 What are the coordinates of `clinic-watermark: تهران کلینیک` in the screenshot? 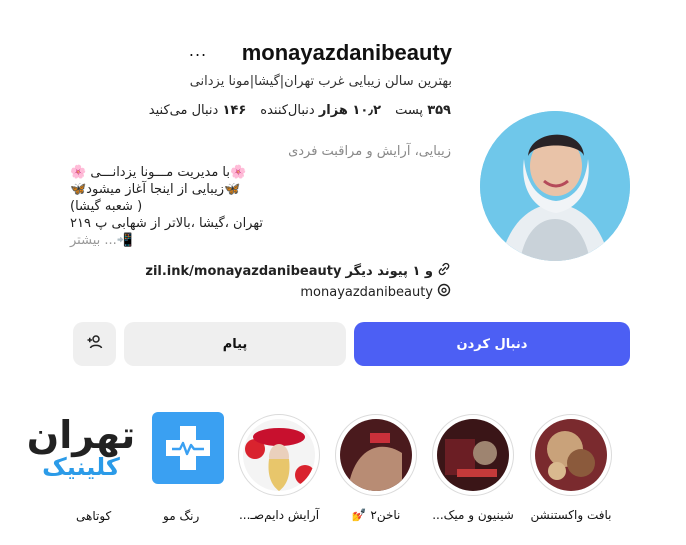 It's located at (81, 448).